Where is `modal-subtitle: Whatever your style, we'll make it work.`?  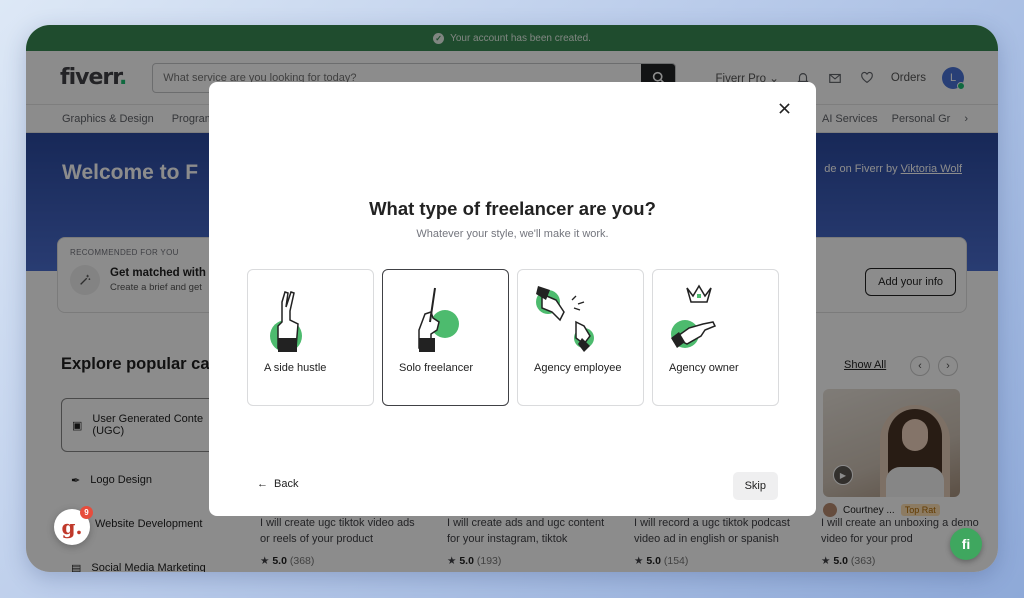 modal-subtitle: Whatever your style, we'll make it work. is located at coordinates (512, 234).